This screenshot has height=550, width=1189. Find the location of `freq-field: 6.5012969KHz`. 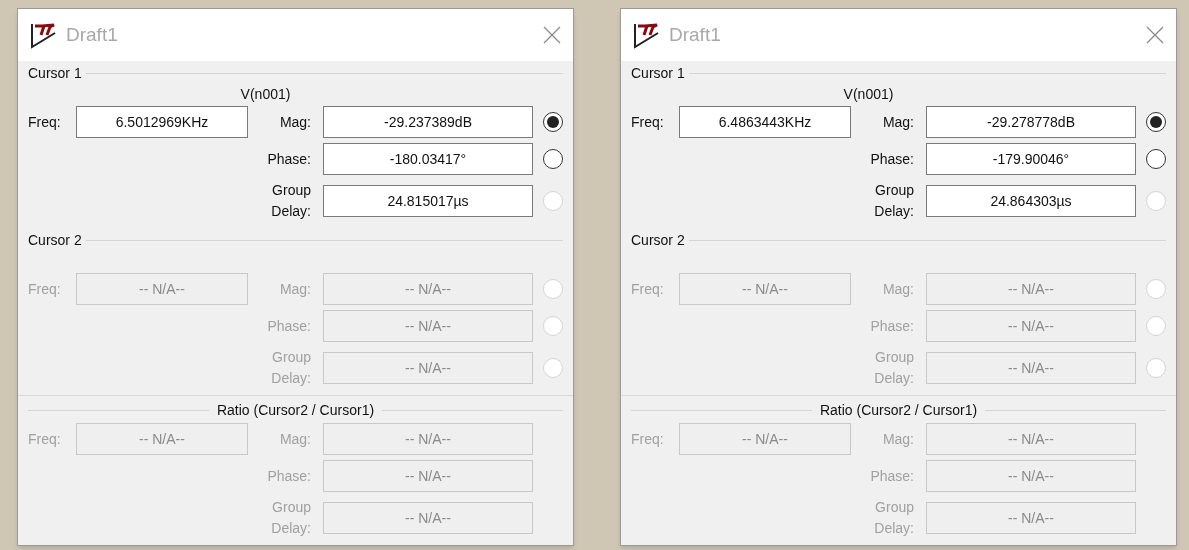

freq-field: 6.5012969KHz is located at coordinates (162, 122).